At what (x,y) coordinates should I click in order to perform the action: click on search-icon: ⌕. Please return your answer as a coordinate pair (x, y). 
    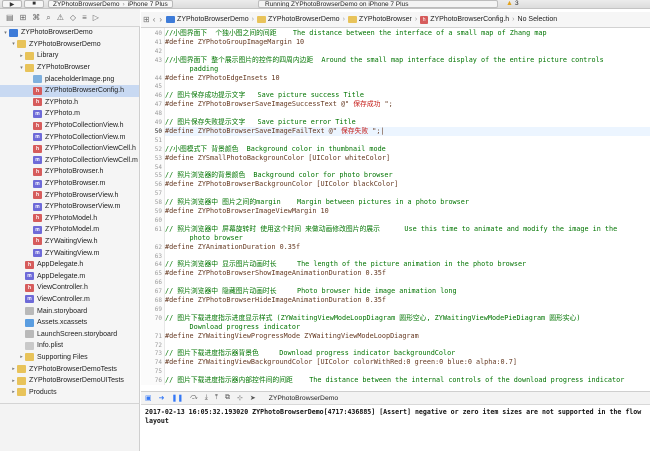
    Looking at the image, I should click on (48, 18).